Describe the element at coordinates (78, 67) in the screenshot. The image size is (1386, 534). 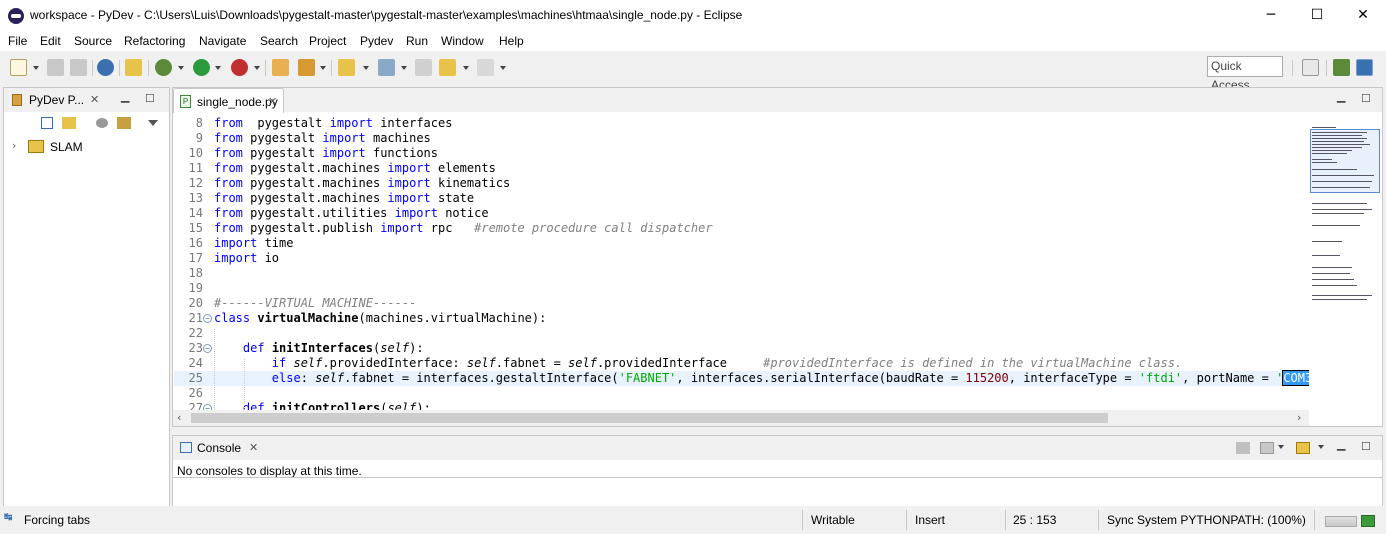
I see `save-all-icon` at that location.